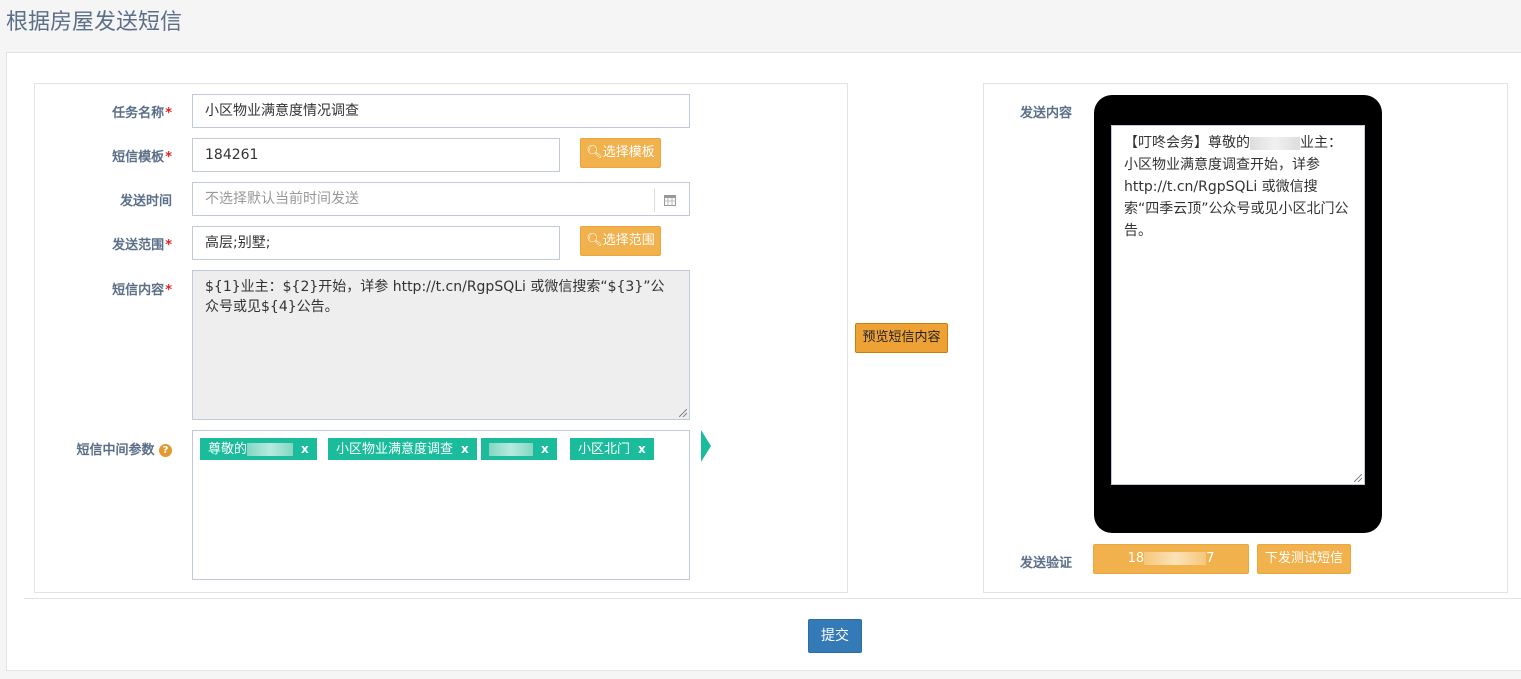 The height and width of the screenshot is (679, 1521). Describe the element at coordinates (620, 241) in the screenshot. I see `select-range-button: 🔍︎选择范围` at that location.